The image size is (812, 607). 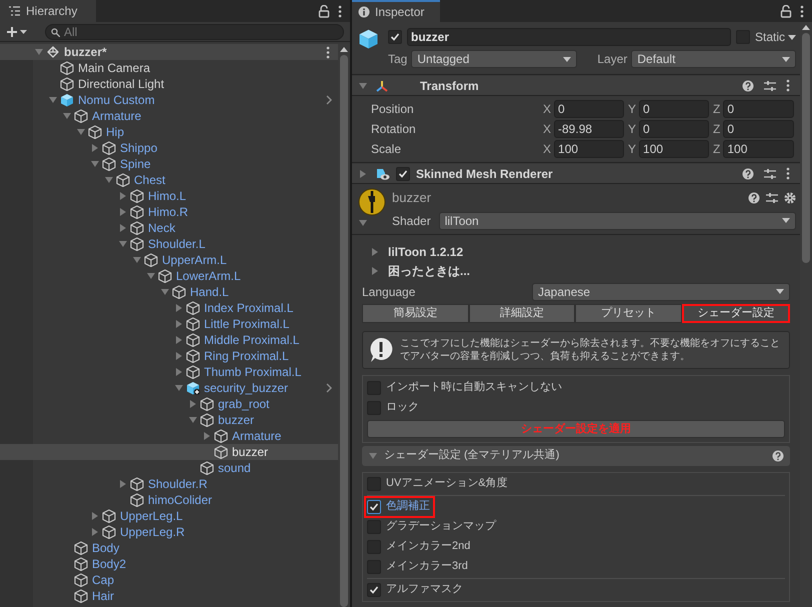 What do you see at coordinates (246, 356) in the screenshot?
I see `tree-item: Ring Proximal.L` at bounding box center [246, 356].